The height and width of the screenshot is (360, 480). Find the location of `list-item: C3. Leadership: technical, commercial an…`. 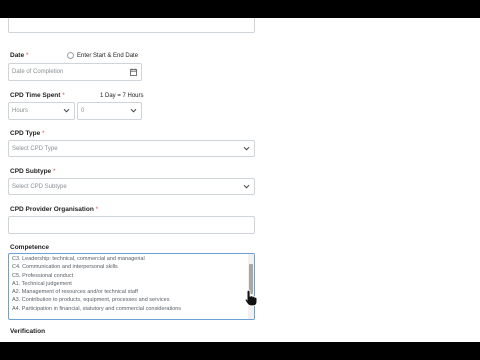

list-item: C3. Leadership: technical, commercial an… is located at coordinates (127, 259).